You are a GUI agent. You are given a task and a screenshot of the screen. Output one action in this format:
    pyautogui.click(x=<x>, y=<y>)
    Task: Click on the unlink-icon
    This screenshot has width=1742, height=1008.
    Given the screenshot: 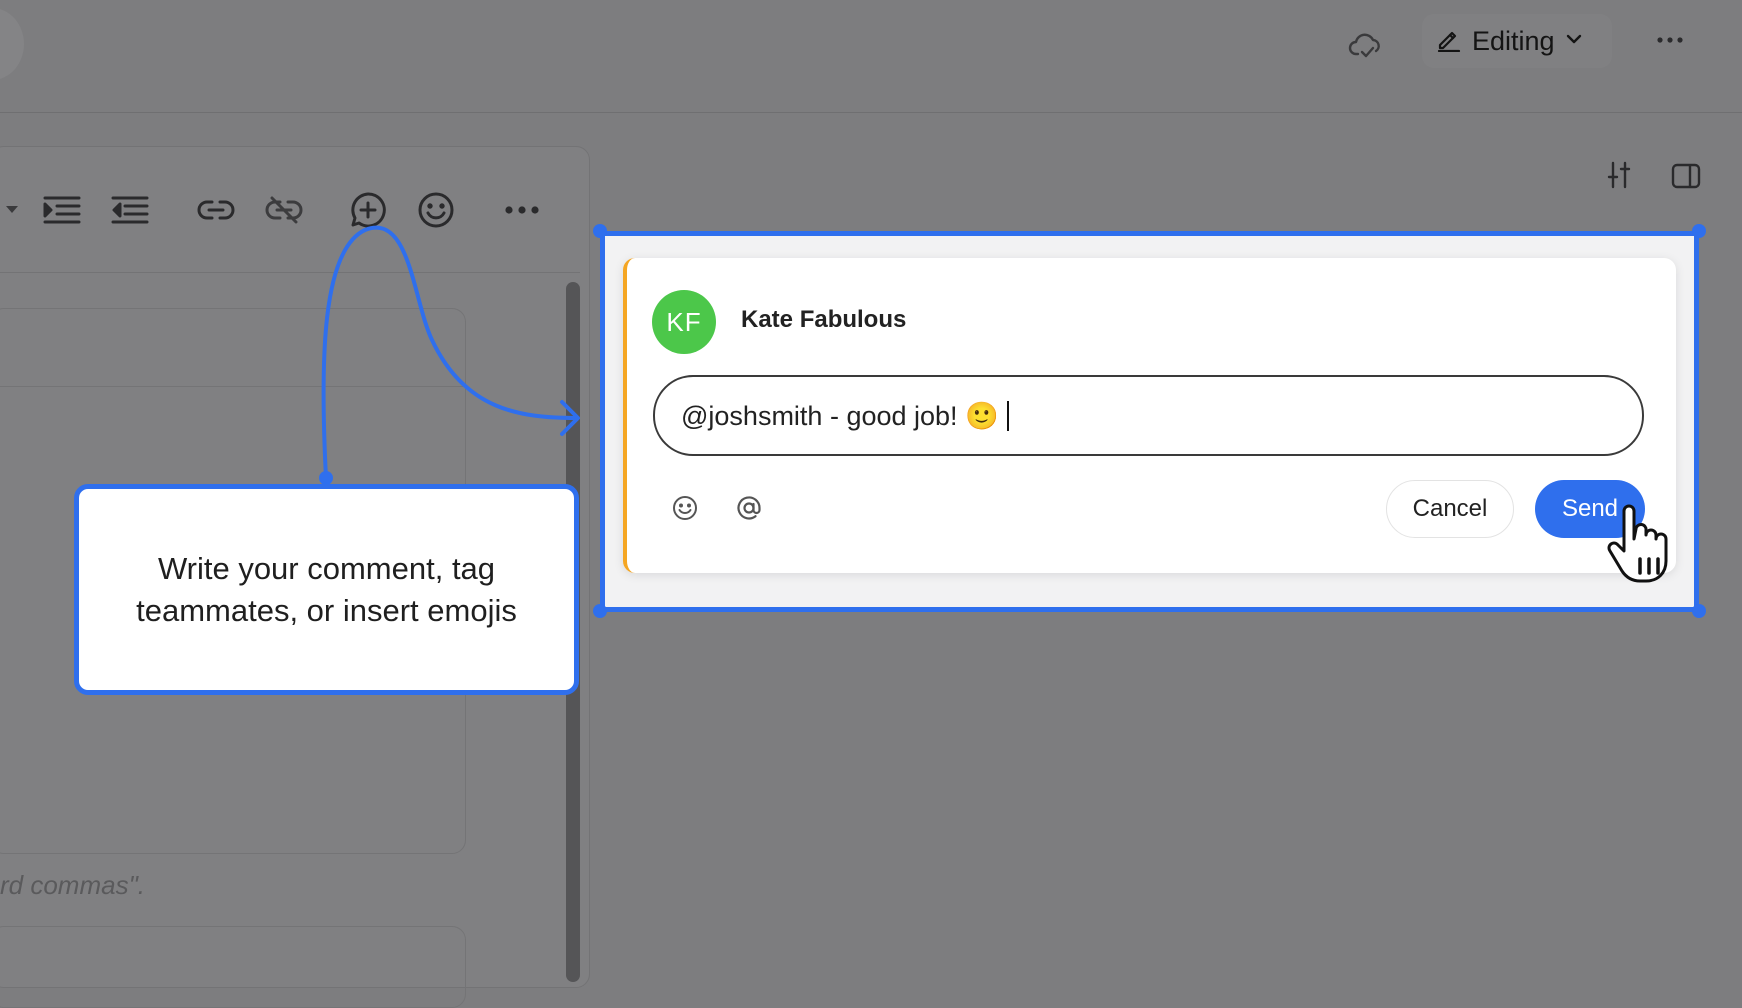 What is the action you would take?
    pyautogui.click(x=284, y=210)
    